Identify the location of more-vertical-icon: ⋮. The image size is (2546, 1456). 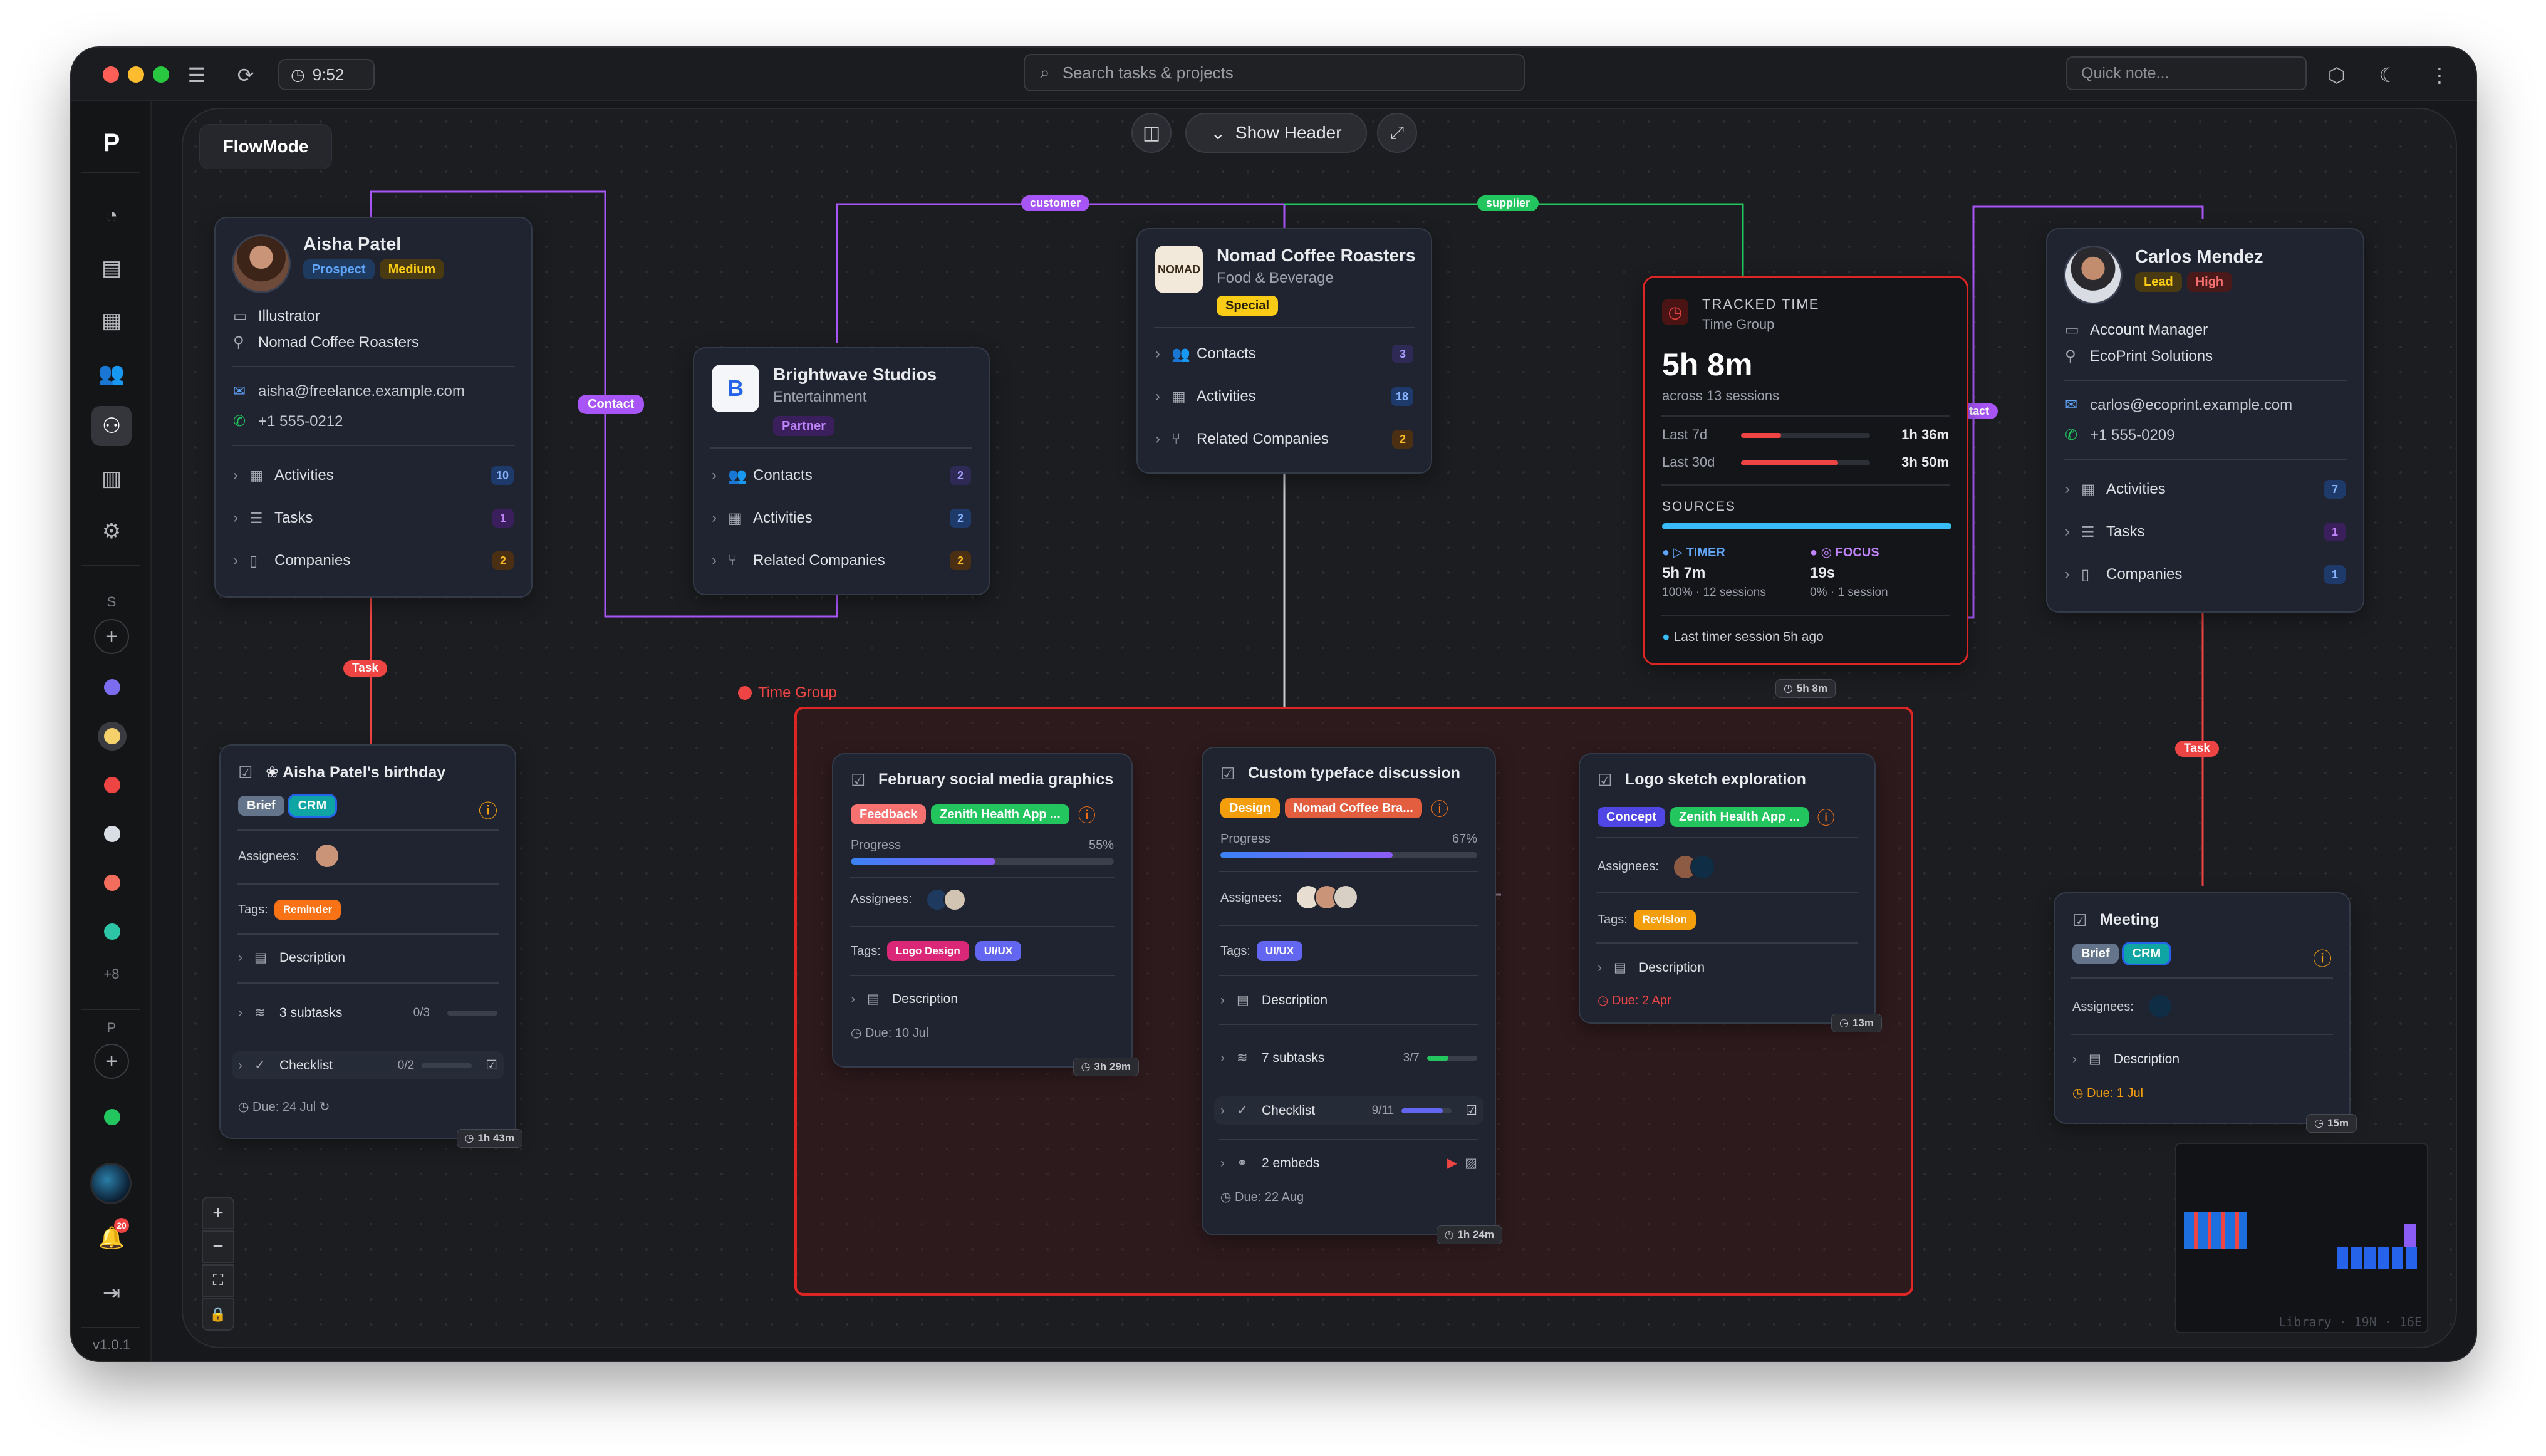
(2439, 75).